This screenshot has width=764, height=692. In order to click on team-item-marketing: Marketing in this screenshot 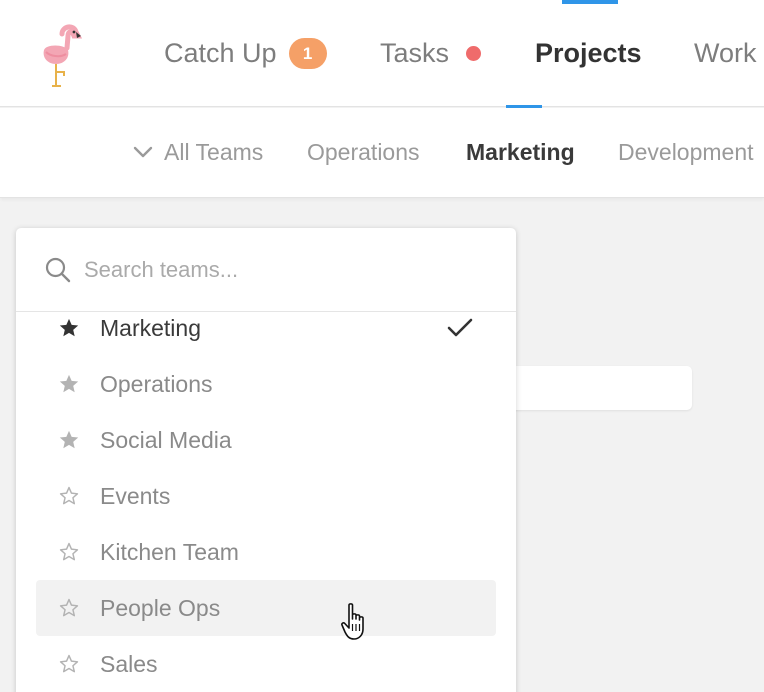, I will do `click(266, 328)`.